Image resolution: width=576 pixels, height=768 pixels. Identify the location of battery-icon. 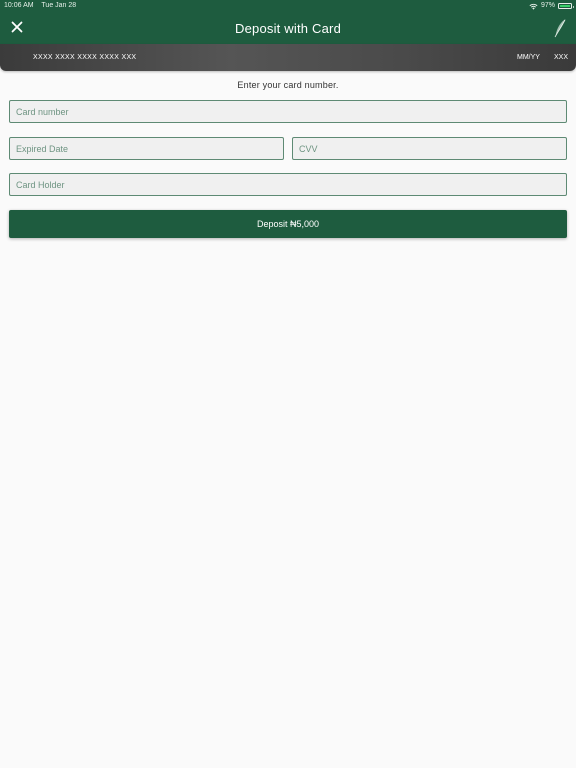
(566, 6).